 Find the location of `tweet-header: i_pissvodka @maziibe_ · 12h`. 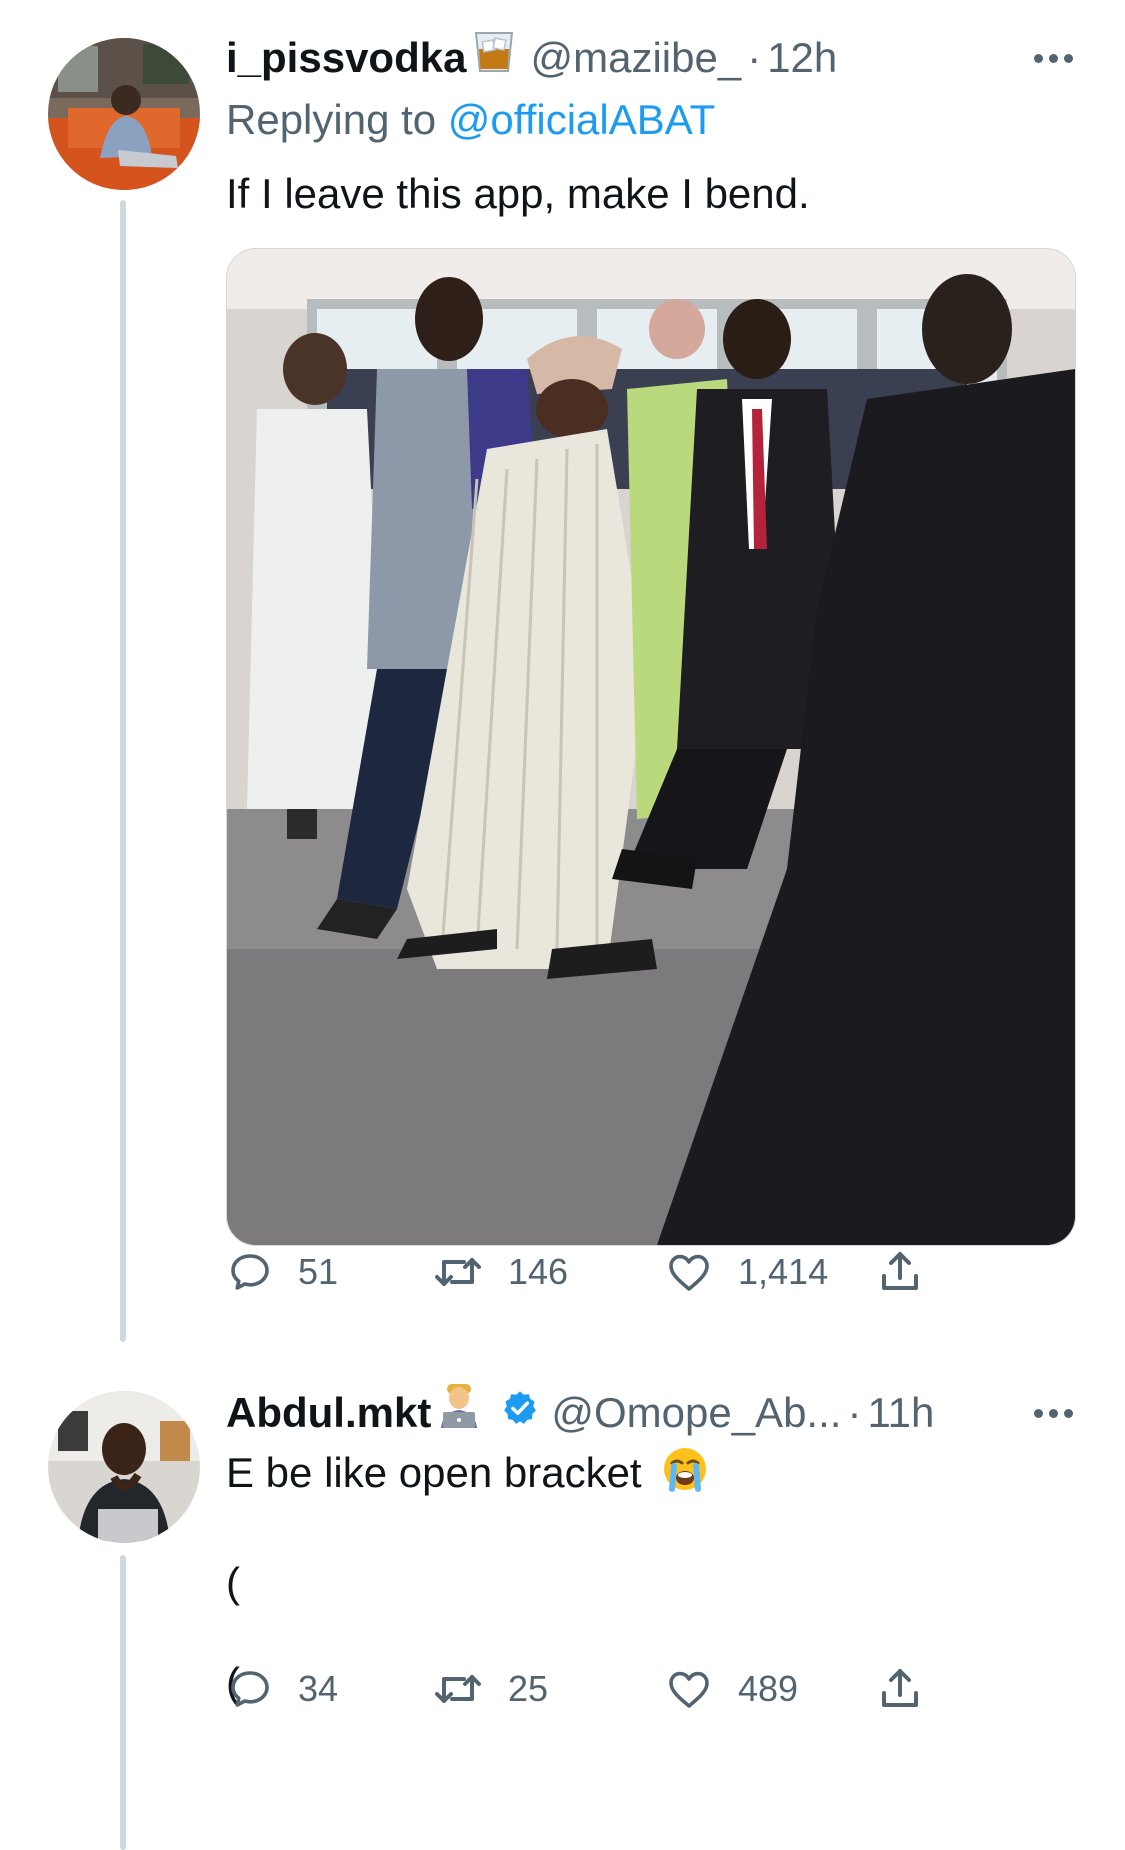

tweet-header: i_pissvodka @maziibe_ · 12h is located at coordinates (649, 58).